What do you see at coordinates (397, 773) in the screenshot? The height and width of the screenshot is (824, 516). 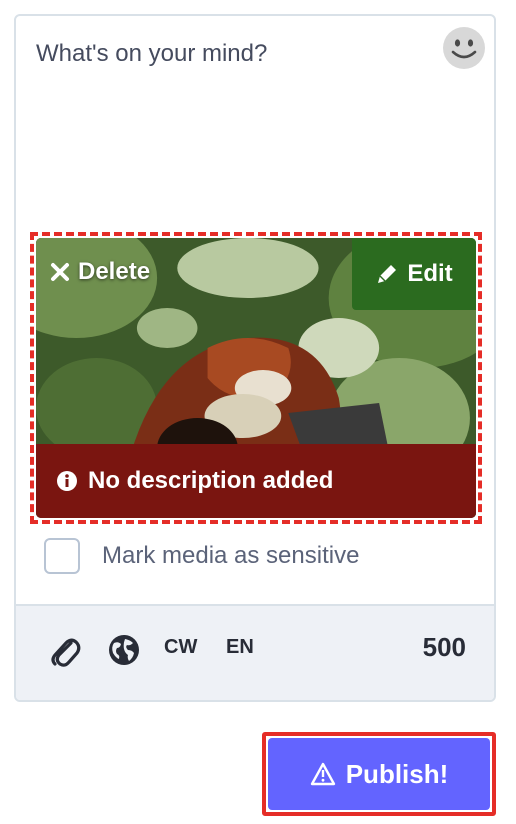 I see `publish-label: Publish!` at bounding box center [397, 773].